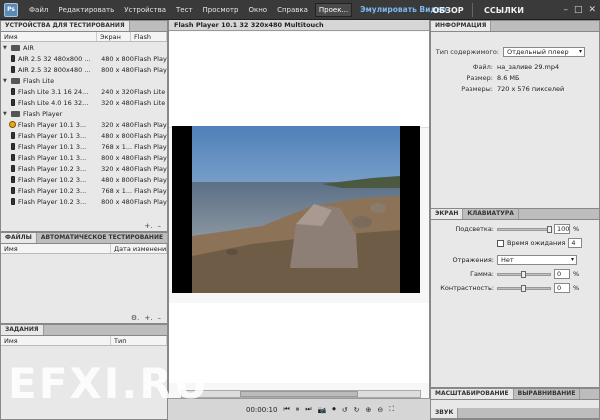 The image size is (600, 420). What do you see at coordinates (500, 243) in the screenshot?
I see `timeout-checkbox` at bounding box center [500, 243].